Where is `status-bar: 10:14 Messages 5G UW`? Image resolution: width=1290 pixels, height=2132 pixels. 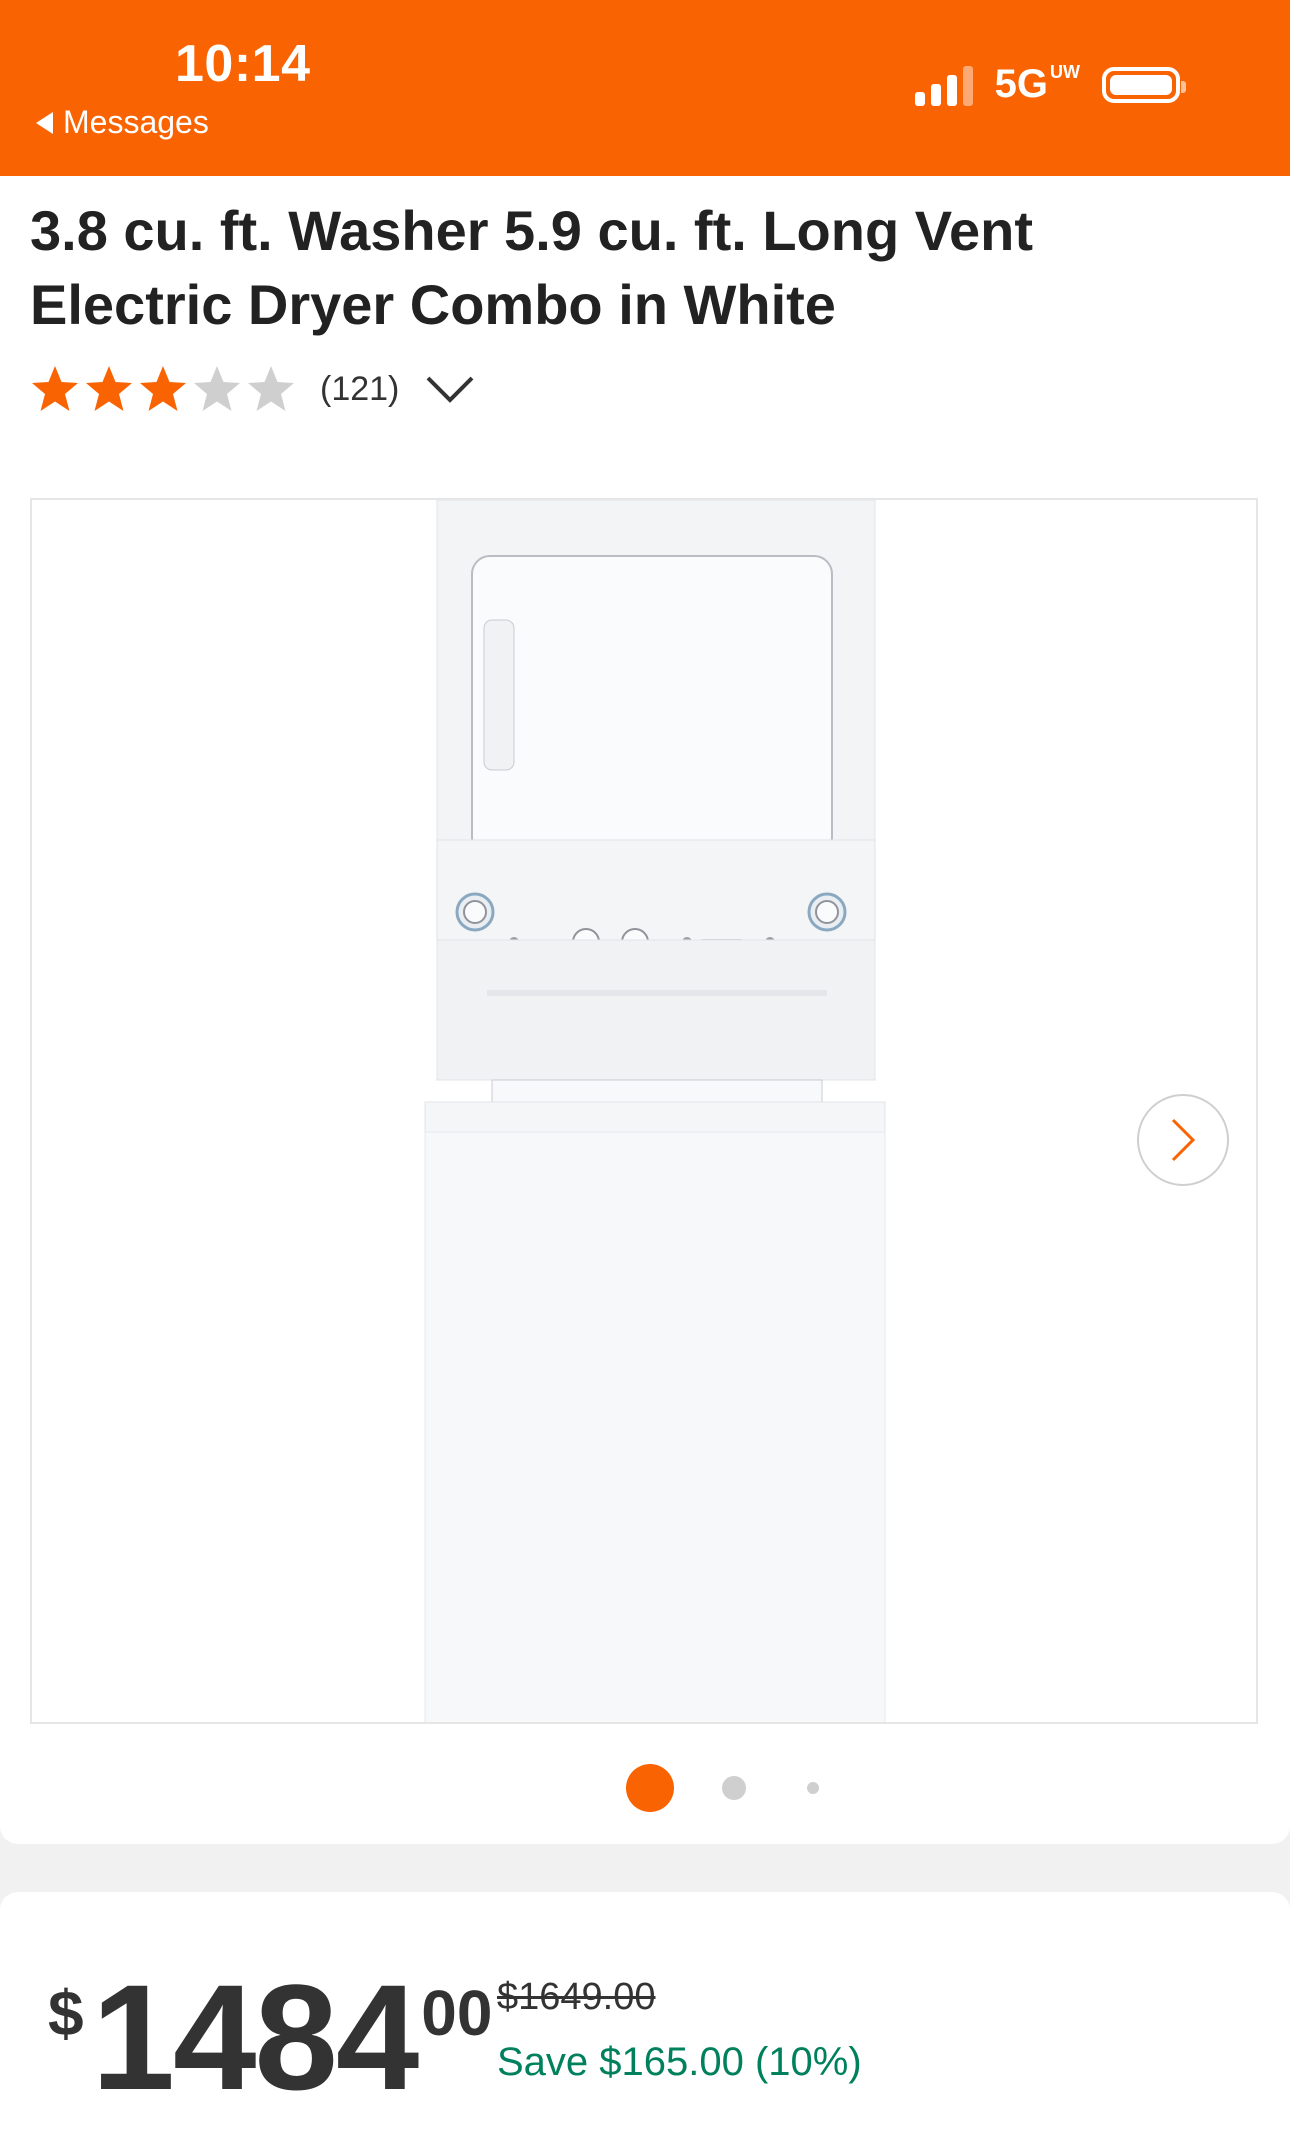 status-bar: 10:14 Messages 5G UW is located at coordinates (645, 88).